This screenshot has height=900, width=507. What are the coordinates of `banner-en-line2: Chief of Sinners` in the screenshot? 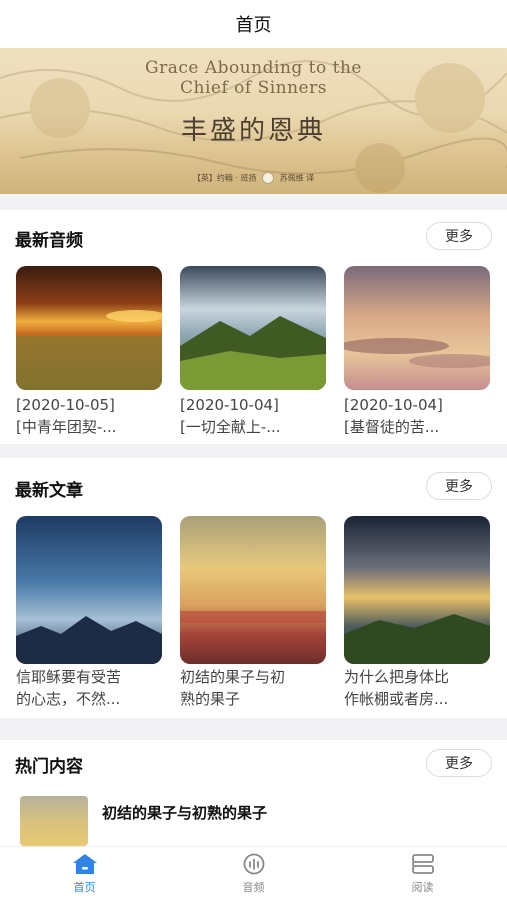 It's located at (253, 88).